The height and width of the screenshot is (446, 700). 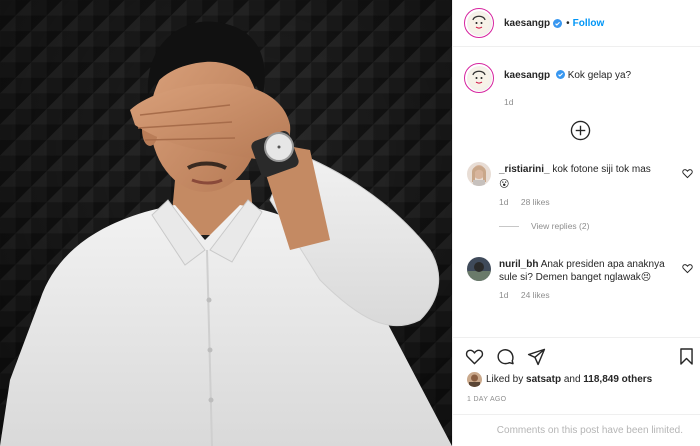 I want to click on comment-username: nuril_bh, so click(x=518, y=264).